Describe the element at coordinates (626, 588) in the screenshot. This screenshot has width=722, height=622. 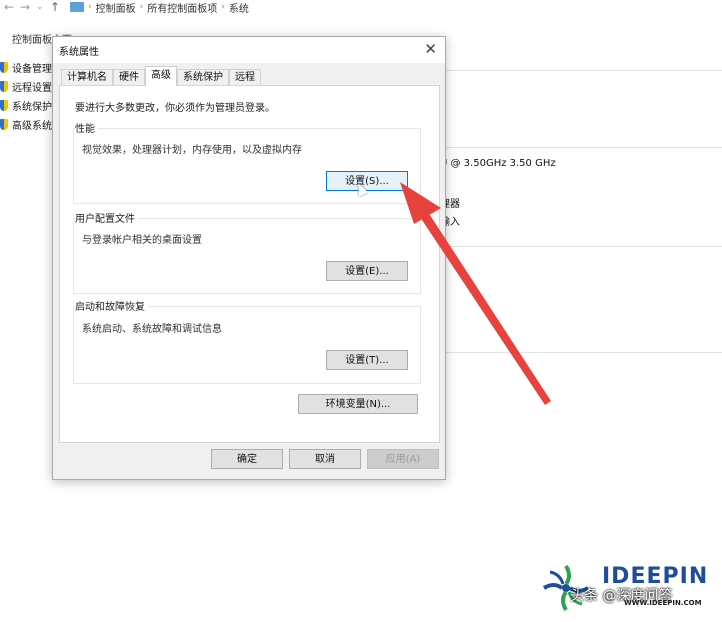
I see `watermark-logo: IDEEPIN 头条 @深度问答 WWW.IDEEPIN.COM` at that location.